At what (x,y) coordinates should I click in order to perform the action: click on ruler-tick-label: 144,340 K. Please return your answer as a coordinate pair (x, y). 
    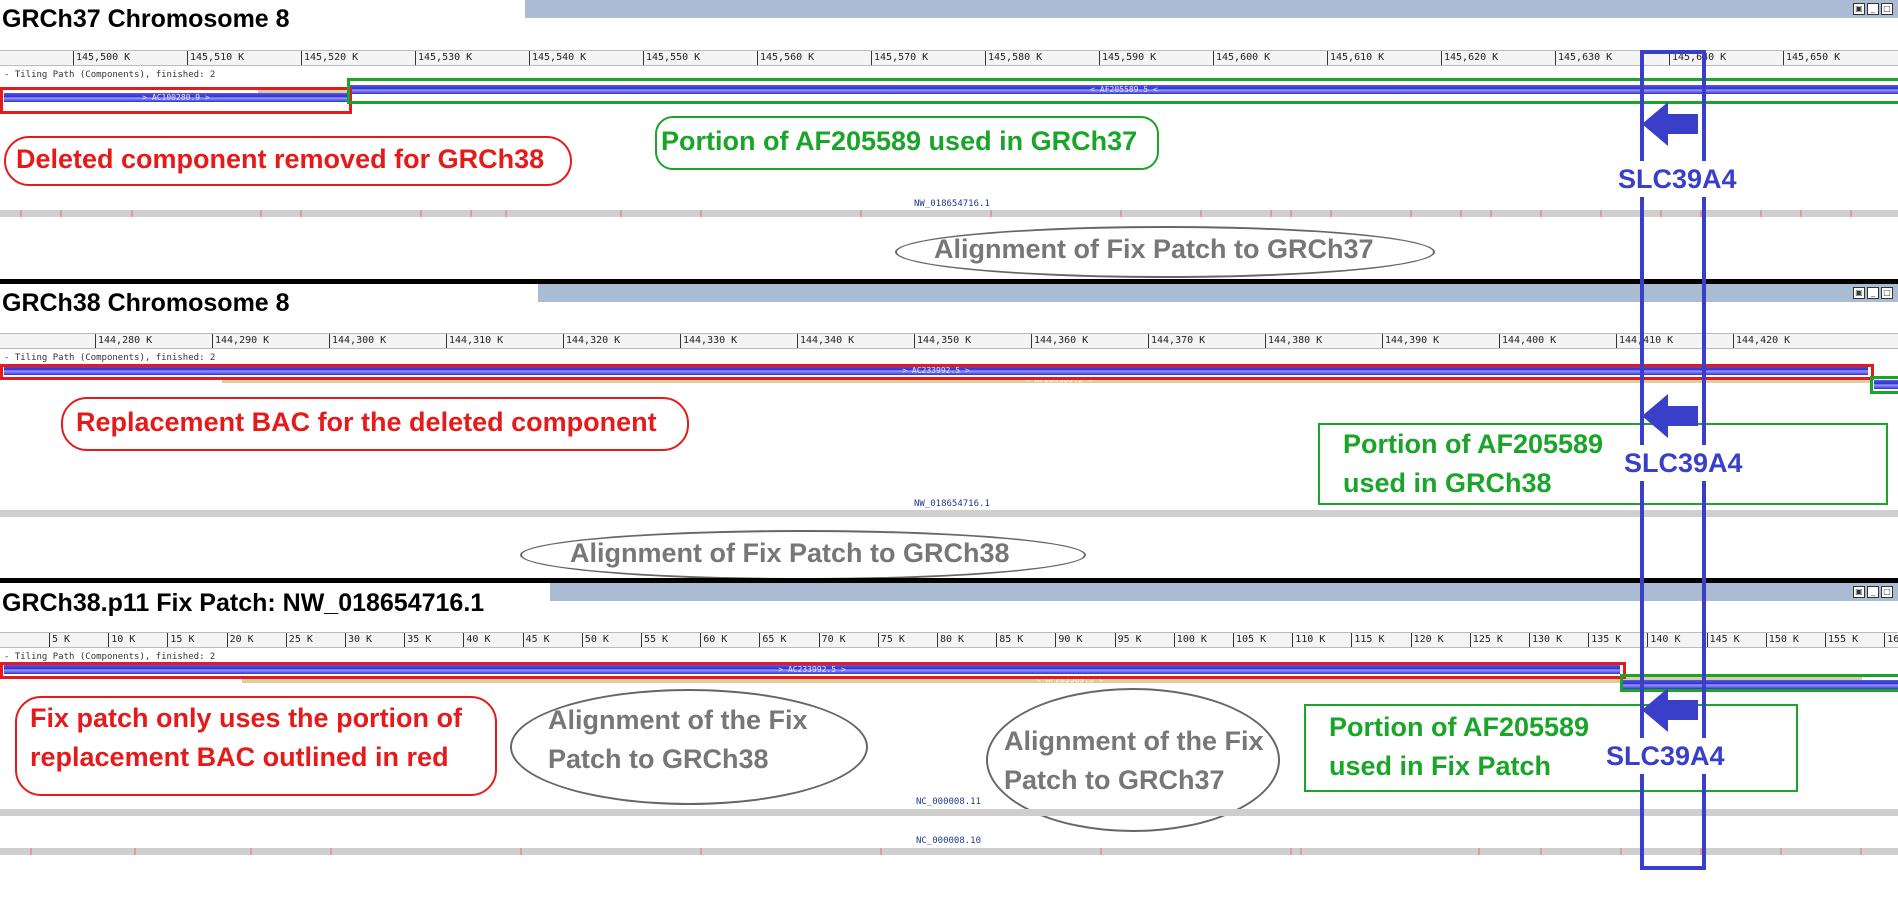
    Looking at the image, I should click on (827, 340).